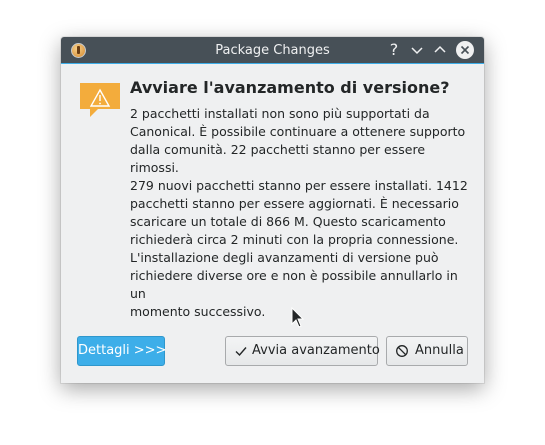 The image size is (545, 445). I want to click on cancel-icon, so click(402, 351).